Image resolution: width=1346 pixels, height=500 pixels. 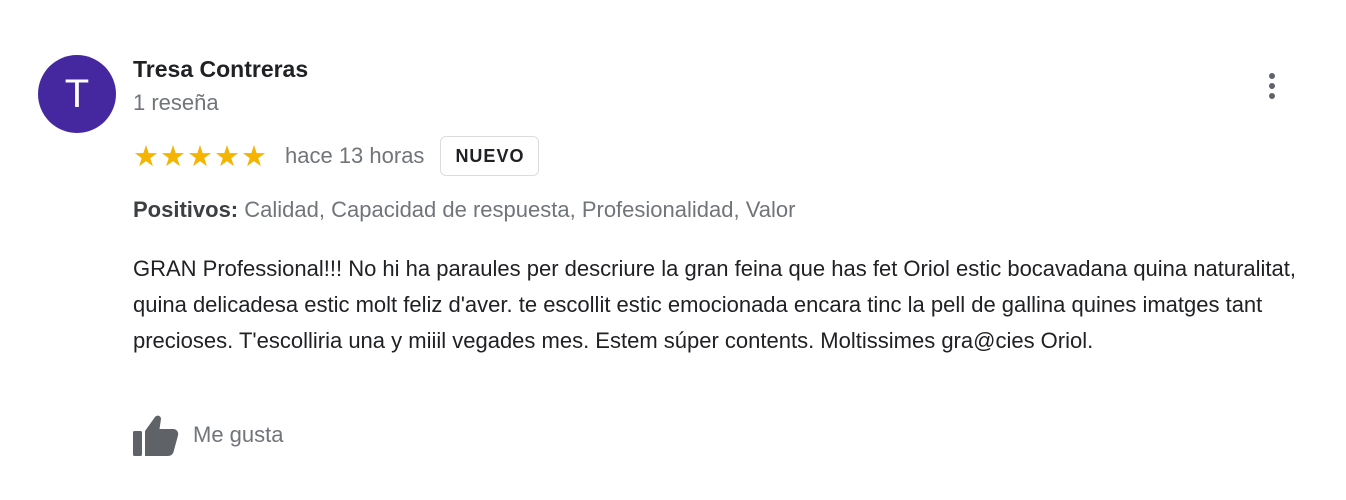 I want to click on review-count: 1 reseña, so click(x=176, y=103).